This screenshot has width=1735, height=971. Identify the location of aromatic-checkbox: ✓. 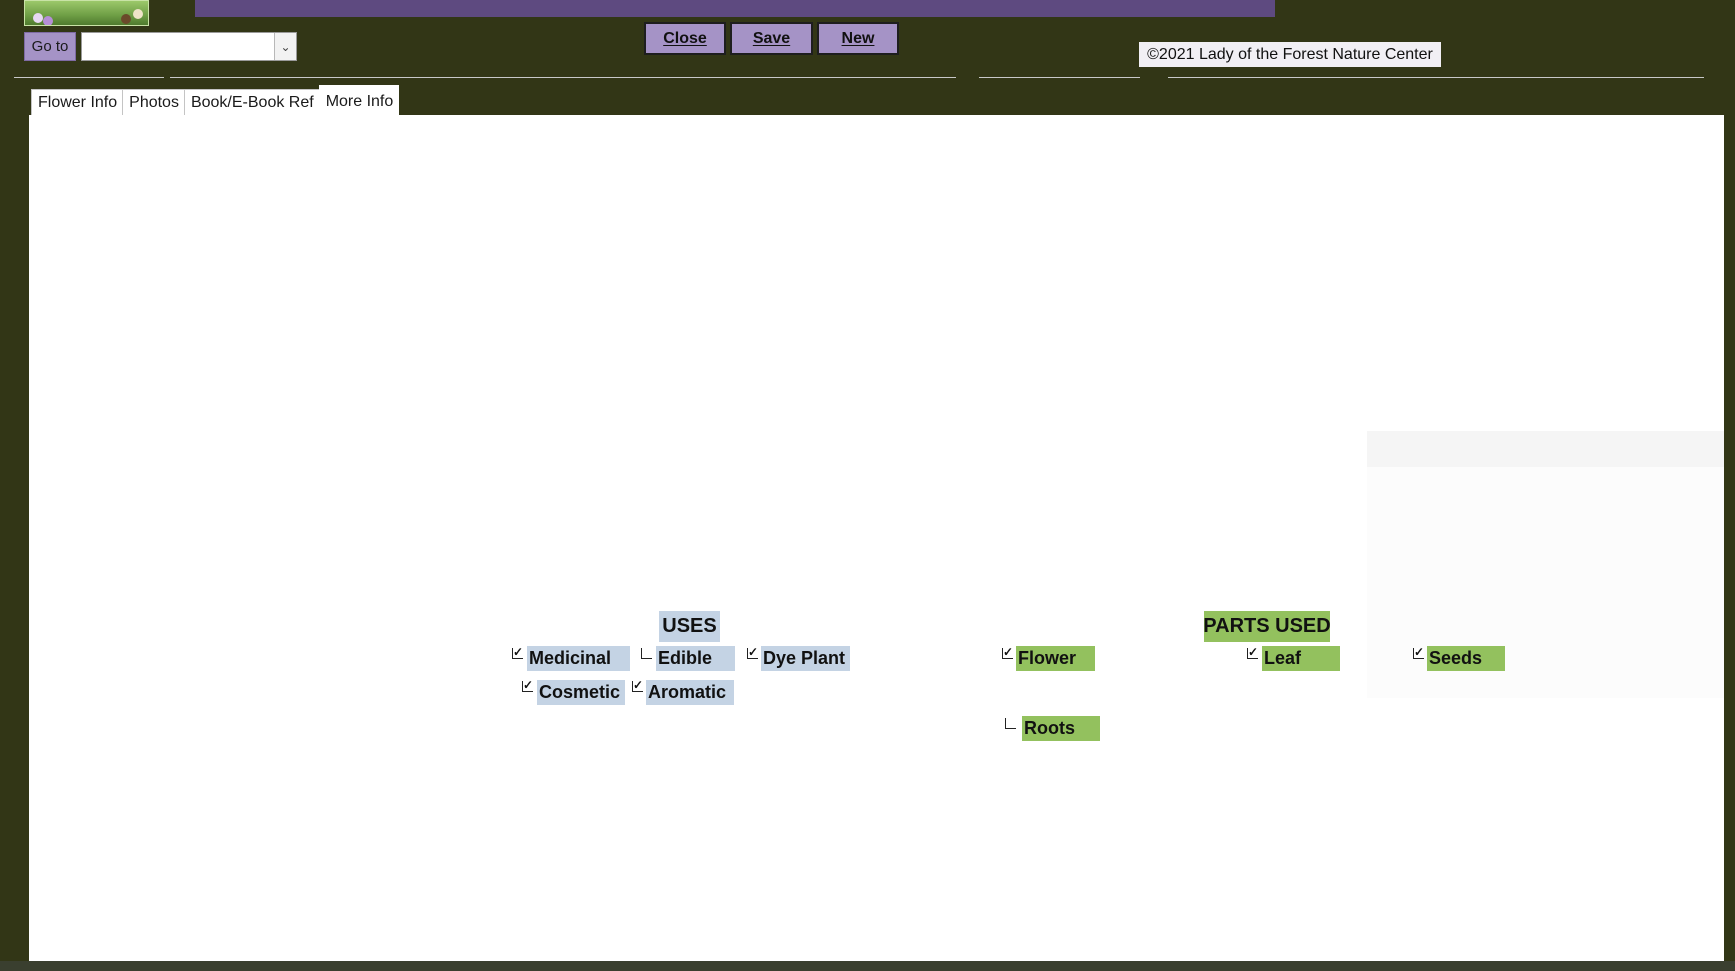
(637, 685).